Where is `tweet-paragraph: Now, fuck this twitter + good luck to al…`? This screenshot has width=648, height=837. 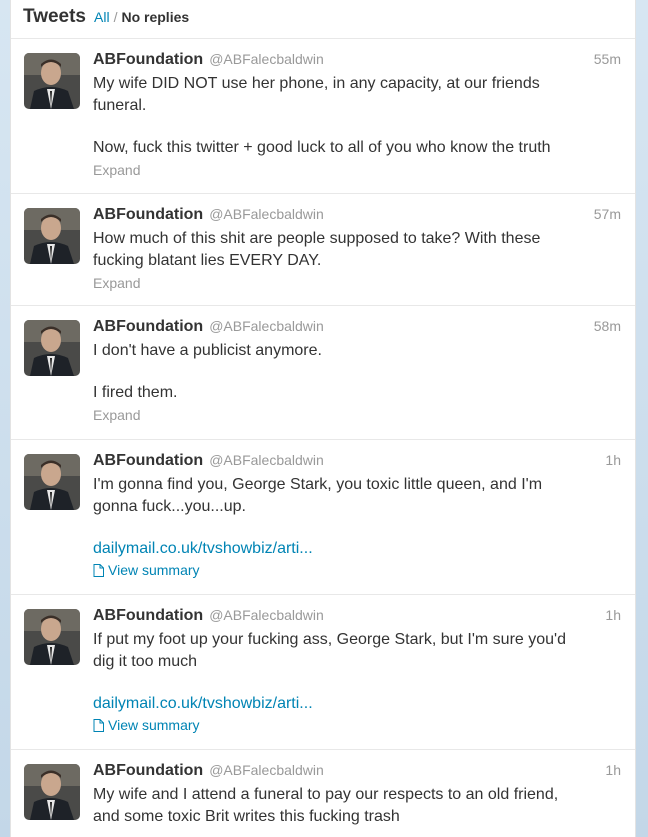
tweet-paragraph: Now, fuck this twitter + good luck to al… is located at coordinates (322, 147).